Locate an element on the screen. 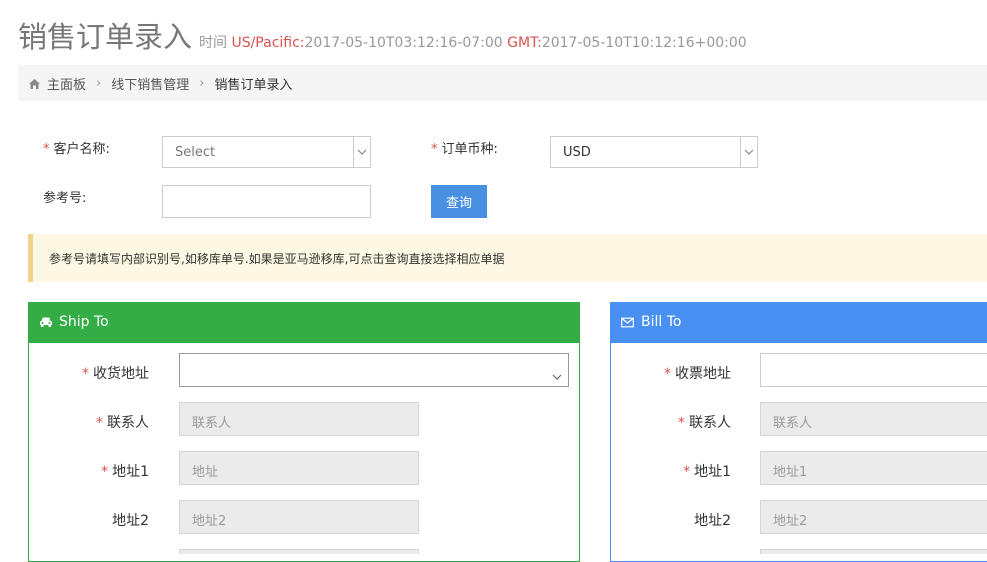 The image size is (987, 562). ship-contact-placeholder: 联系人 is located at coordinates (212, 423).